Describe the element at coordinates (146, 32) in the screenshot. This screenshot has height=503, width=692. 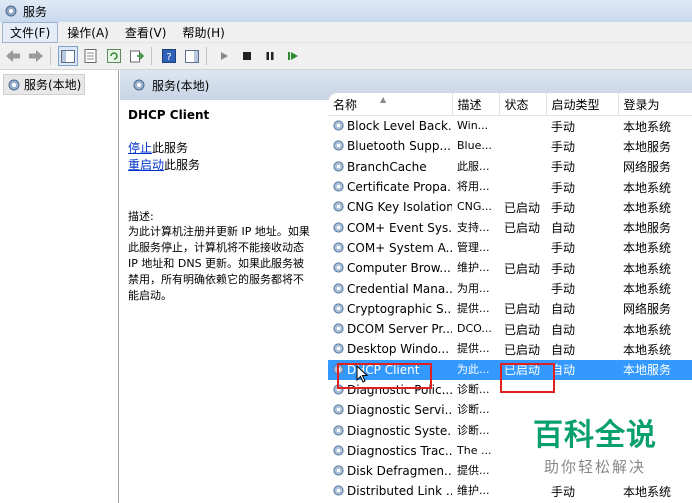
I see `menu-view: 查看(V)` at that location.